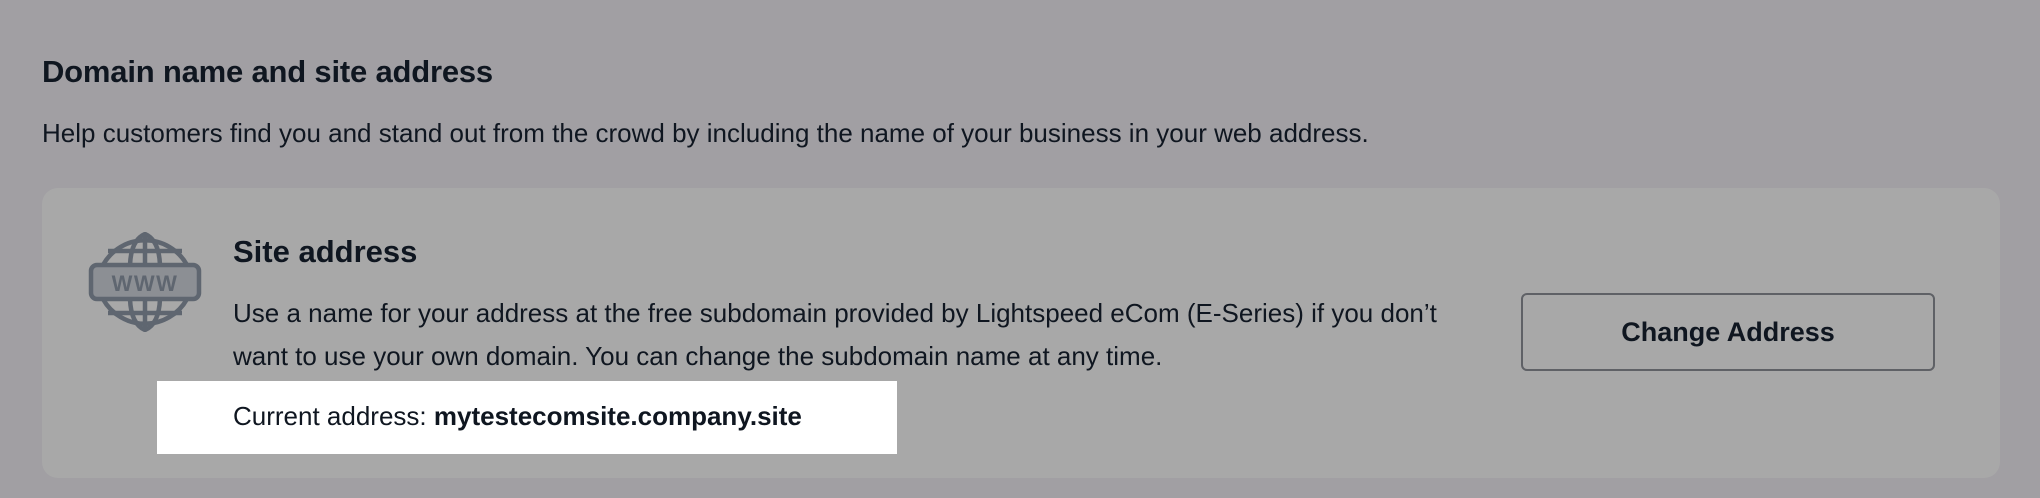 The image size is (2040, 498). What do you see at coordinates (267, 71) in the screenshot?
I see `section-title: Domain name and site address` at bounding box center [267, 71].